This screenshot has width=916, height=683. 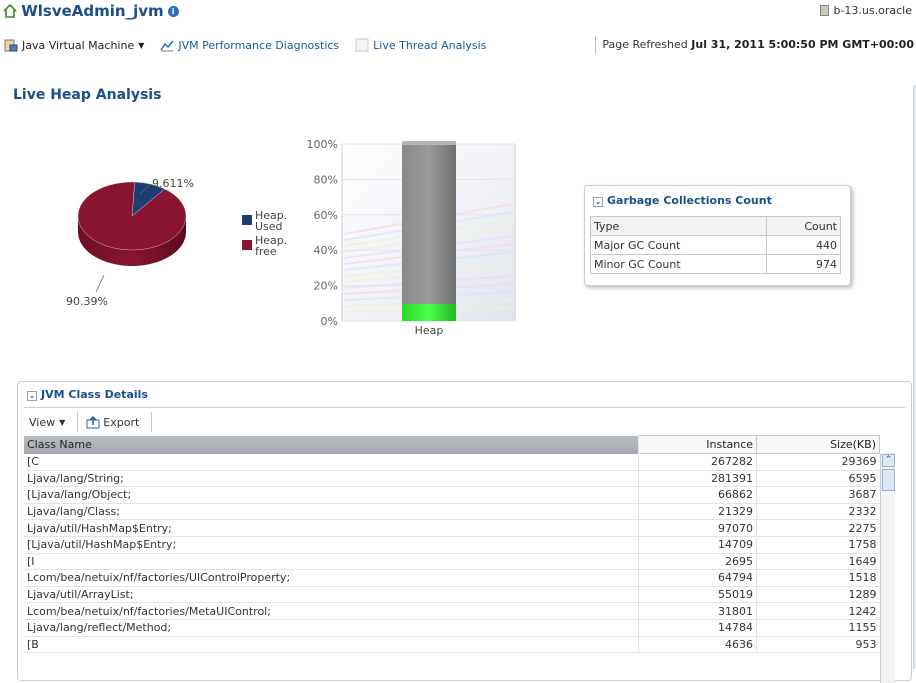 I want to click on instance-count: 64794, so click(x=698, y=578).